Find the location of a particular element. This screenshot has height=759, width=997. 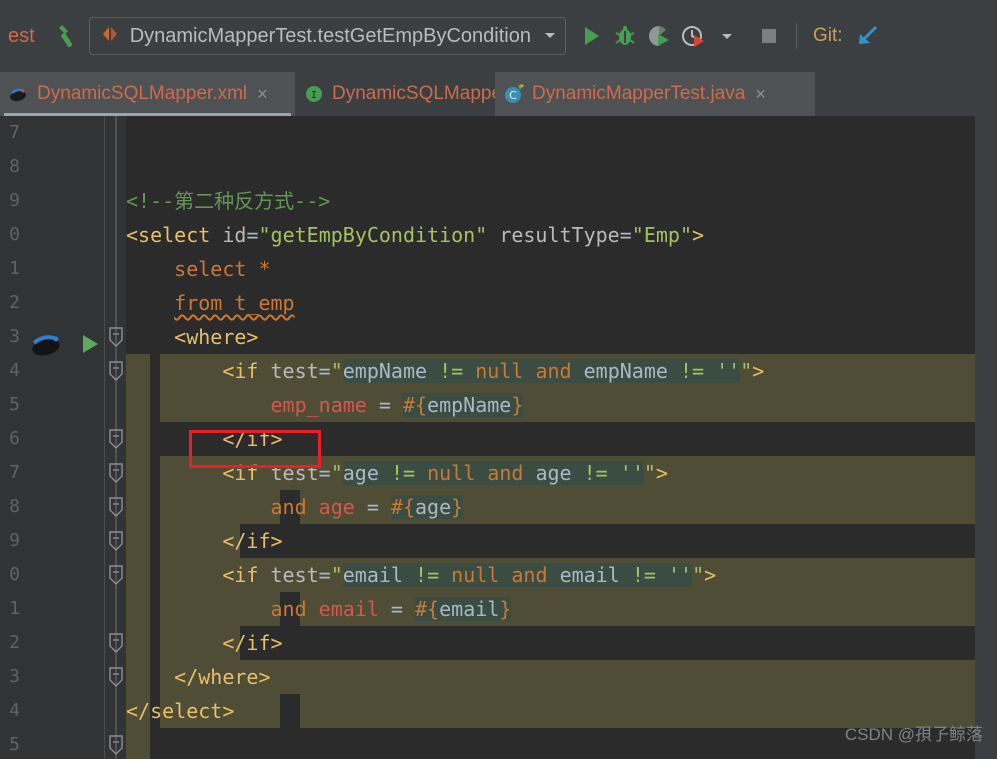

editor-tab-dynamicmappertest-java: C DynamicMapperTest.java × is located at coordinates (655, 94).